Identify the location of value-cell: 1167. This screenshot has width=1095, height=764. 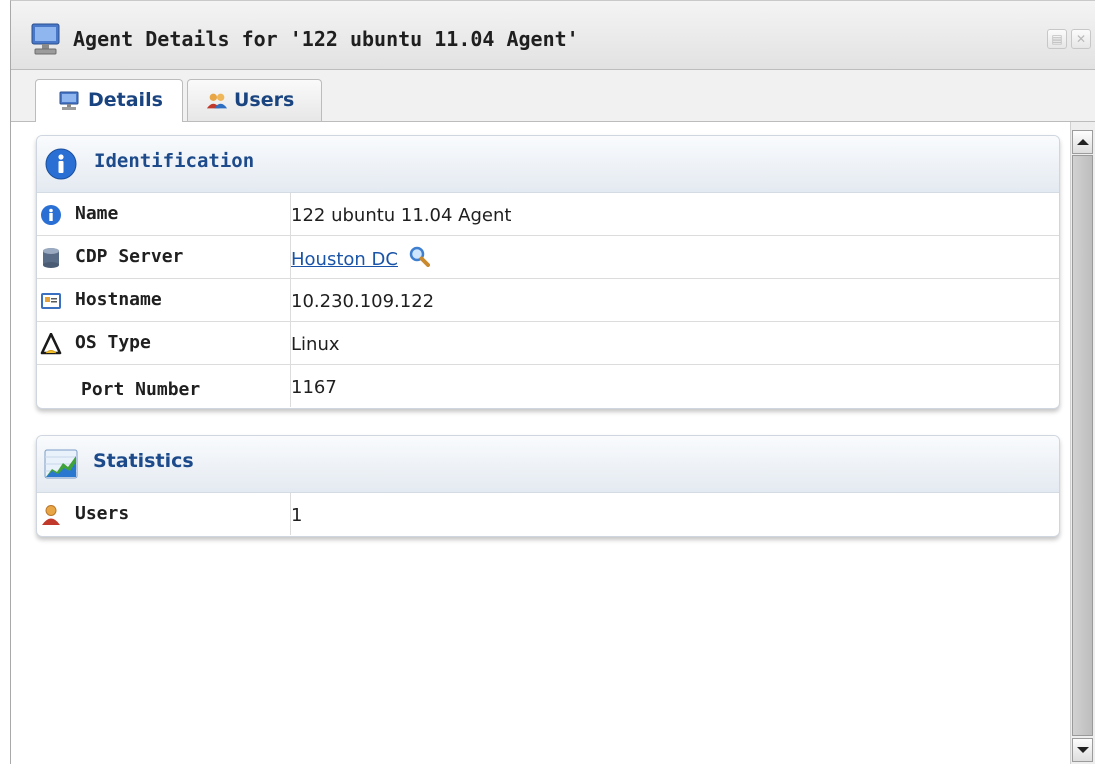
(674, 385).